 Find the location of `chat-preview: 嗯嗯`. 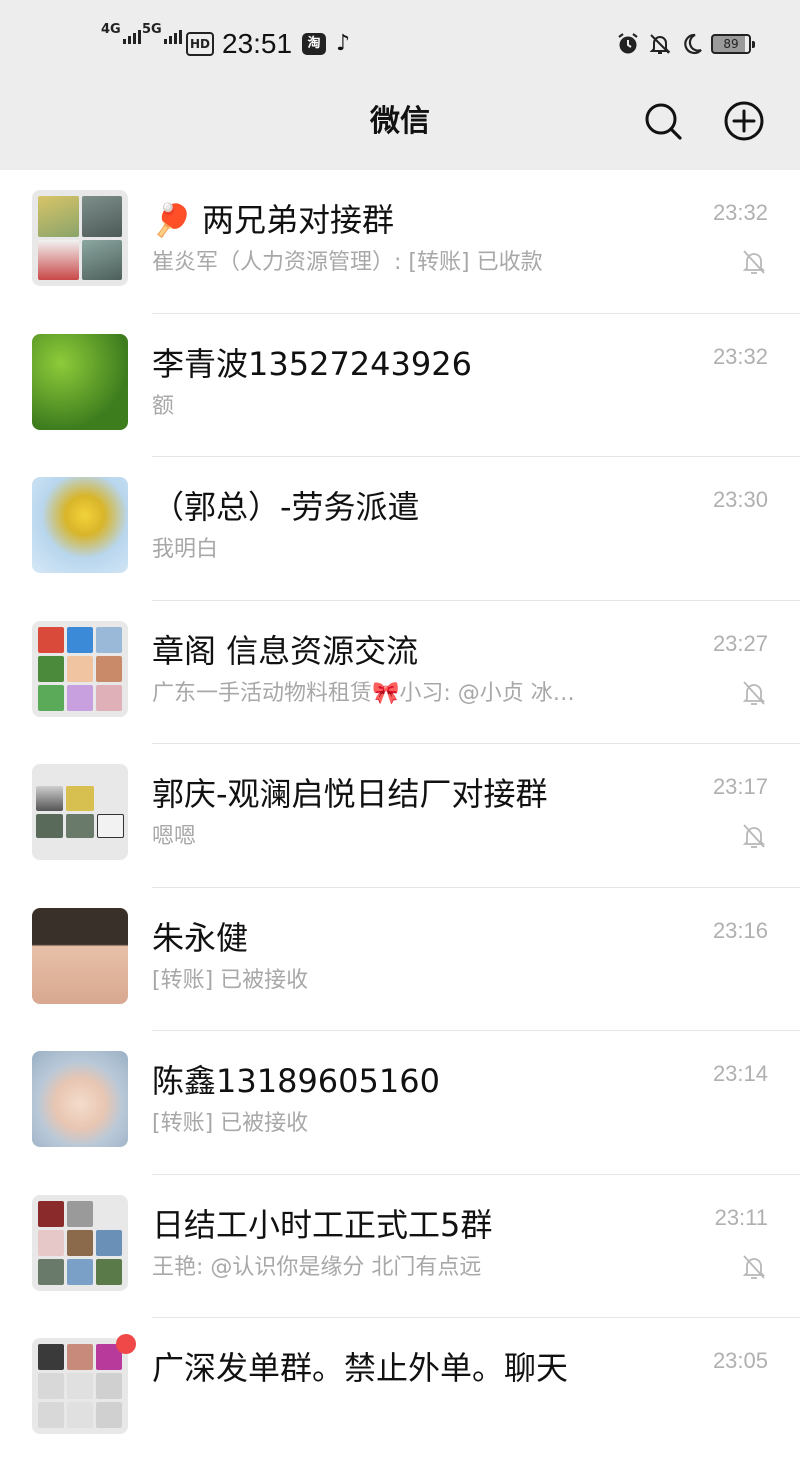

chat-preview: 嗯嗯 is located at coordinates (174, 836).